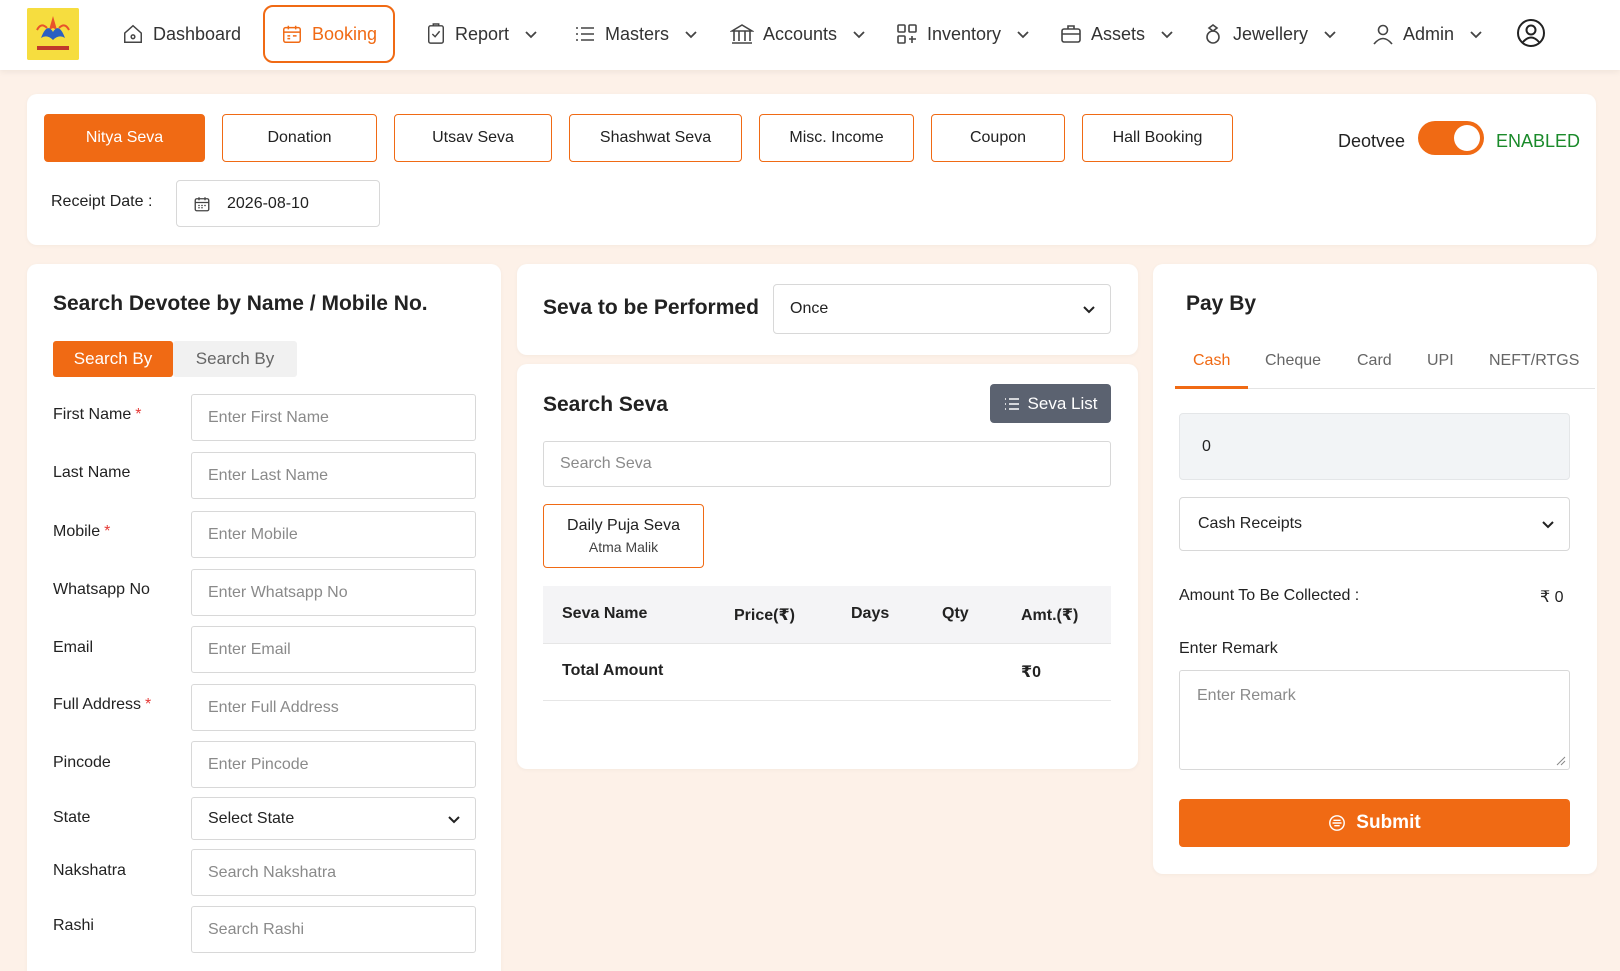 This screenshot has height=971, width=1620. I want to click on email-label-text: Email, so click(73, 647).